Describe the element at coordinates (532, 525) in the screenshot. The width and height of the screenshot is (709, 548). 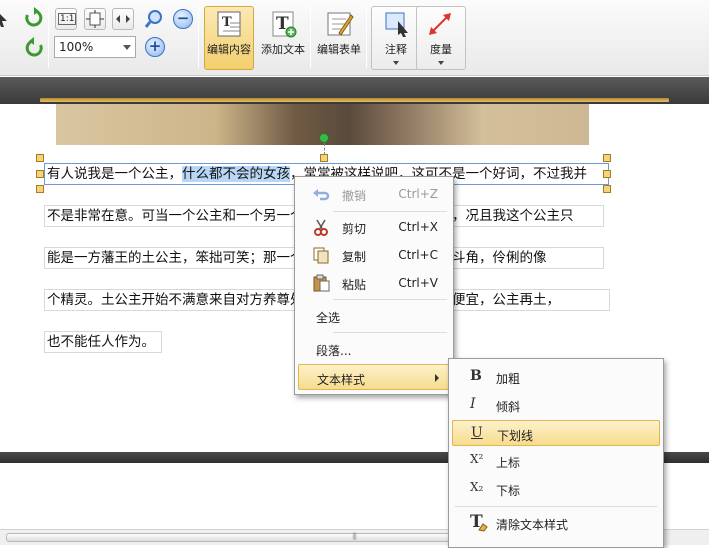
I see `menu-item-label: 清除文本样式` at that location.